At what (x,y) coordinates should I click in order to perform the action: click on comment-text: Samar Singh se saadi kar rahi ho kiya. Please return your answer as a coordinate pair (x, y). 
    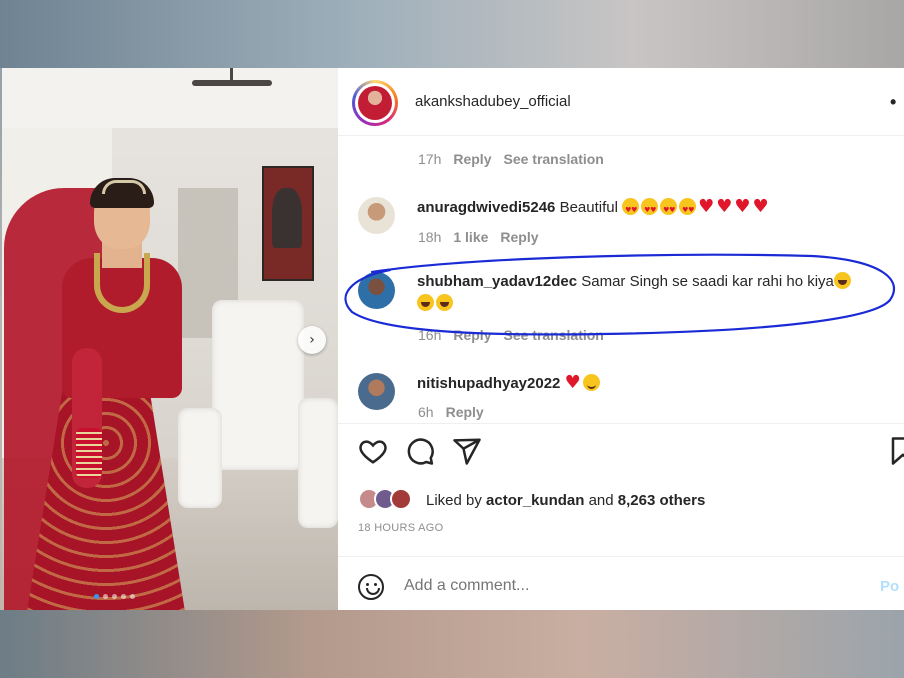
    Looking at the image, I should click on (707, 281).